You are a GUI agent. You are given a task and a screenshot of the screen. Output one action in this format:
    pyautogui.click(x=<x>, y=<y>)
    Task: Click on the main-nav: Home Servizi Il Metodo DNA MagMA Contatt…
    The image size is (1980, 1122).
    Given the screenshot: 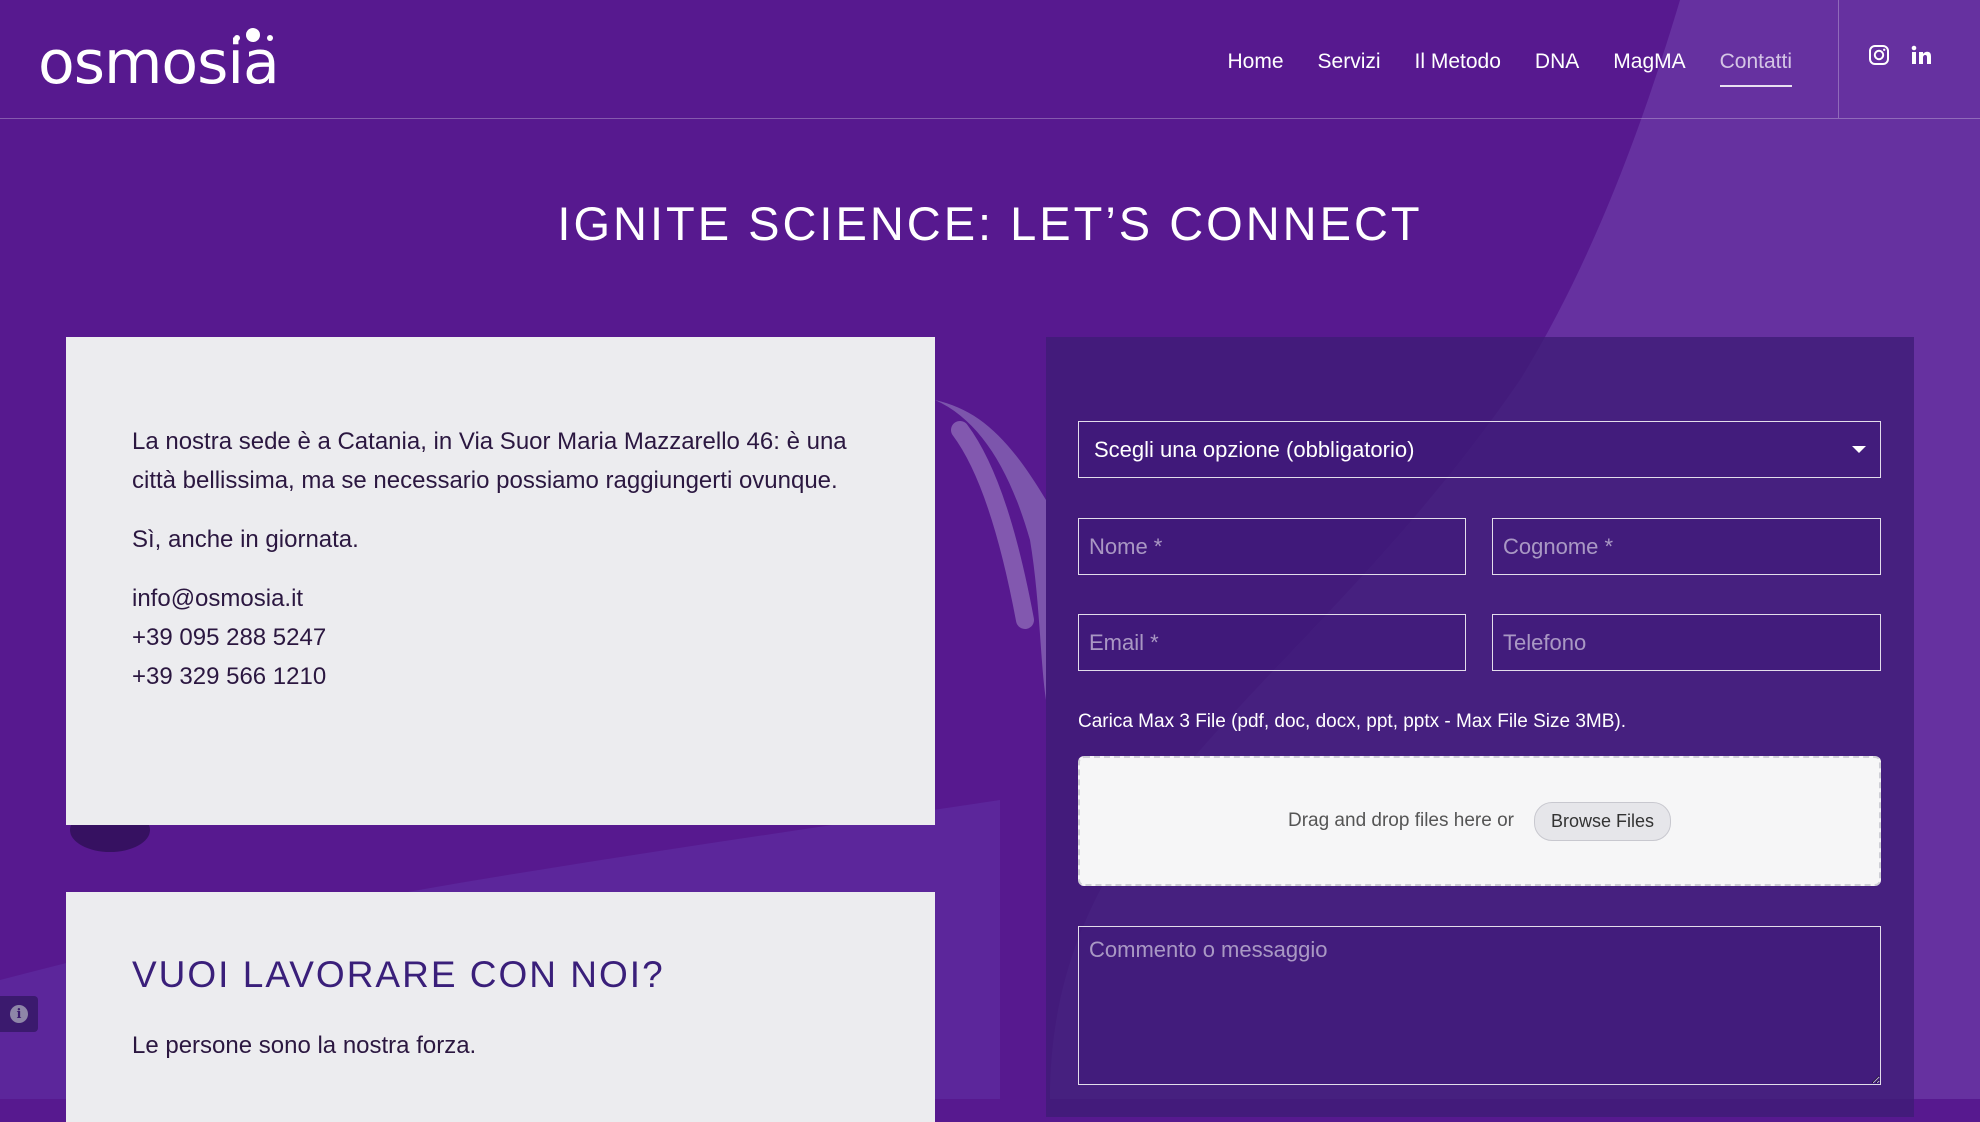 What is the action you would take?
    pyautogui.click(x=1510, y=64)
    